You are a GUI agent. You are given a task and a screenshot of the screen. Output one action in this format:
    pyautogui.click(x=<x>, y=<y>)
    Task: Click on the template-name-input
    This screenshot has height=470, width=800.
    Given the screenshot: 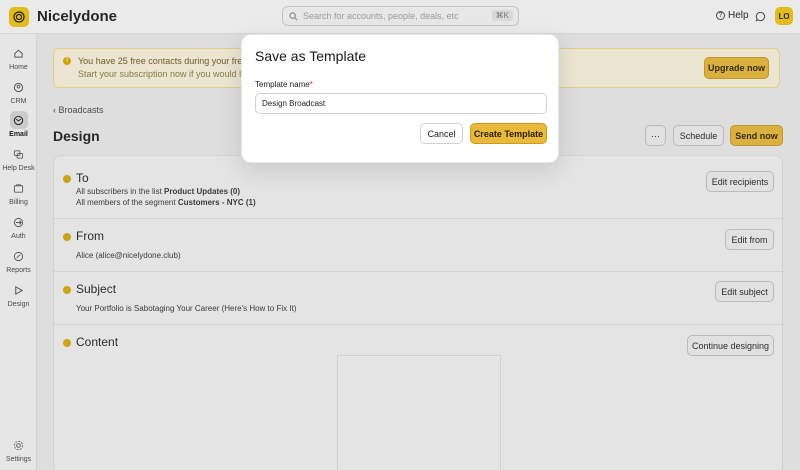 What is the action you would take?
    pyautogui.click(x=401, y=103)
    